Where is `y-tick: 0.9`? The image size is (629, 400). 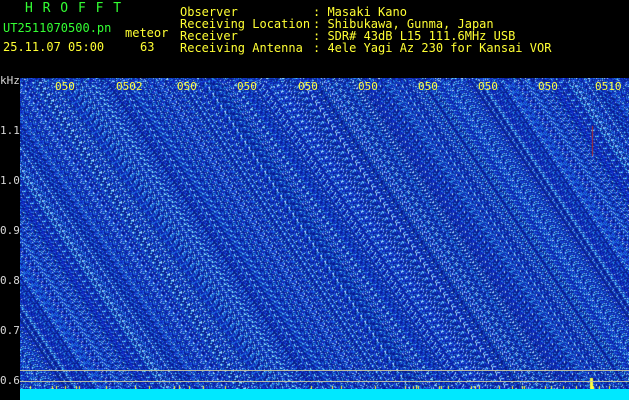
y-tick: 0.9 is located at coordinates (10, 230).